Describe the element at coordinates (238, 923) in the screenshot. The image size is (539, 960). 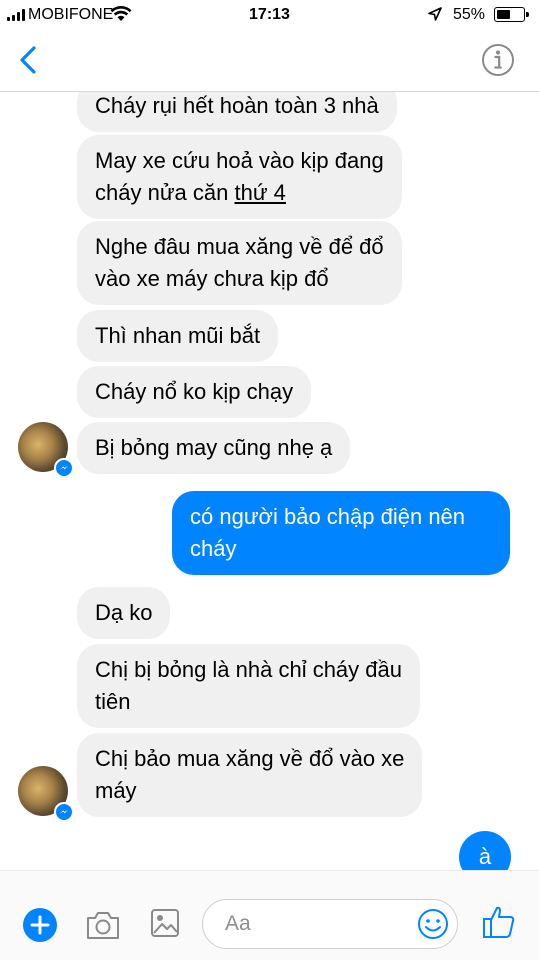
I see `message-input-placeholder: Aa` at that location.